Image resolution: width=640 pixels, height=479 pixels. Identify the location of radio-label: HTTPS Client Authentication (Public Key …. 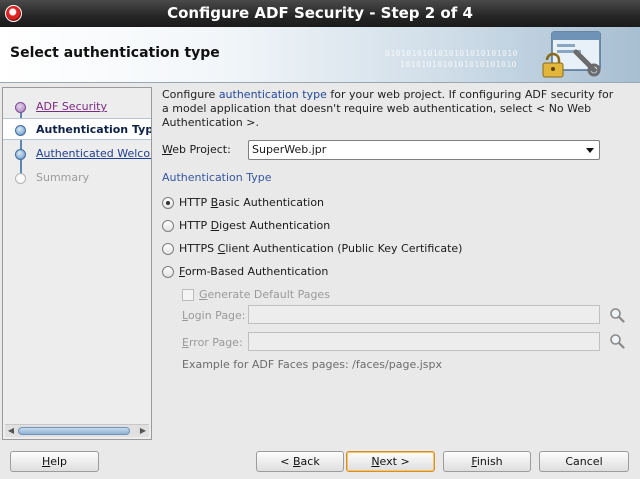
(320, 249).